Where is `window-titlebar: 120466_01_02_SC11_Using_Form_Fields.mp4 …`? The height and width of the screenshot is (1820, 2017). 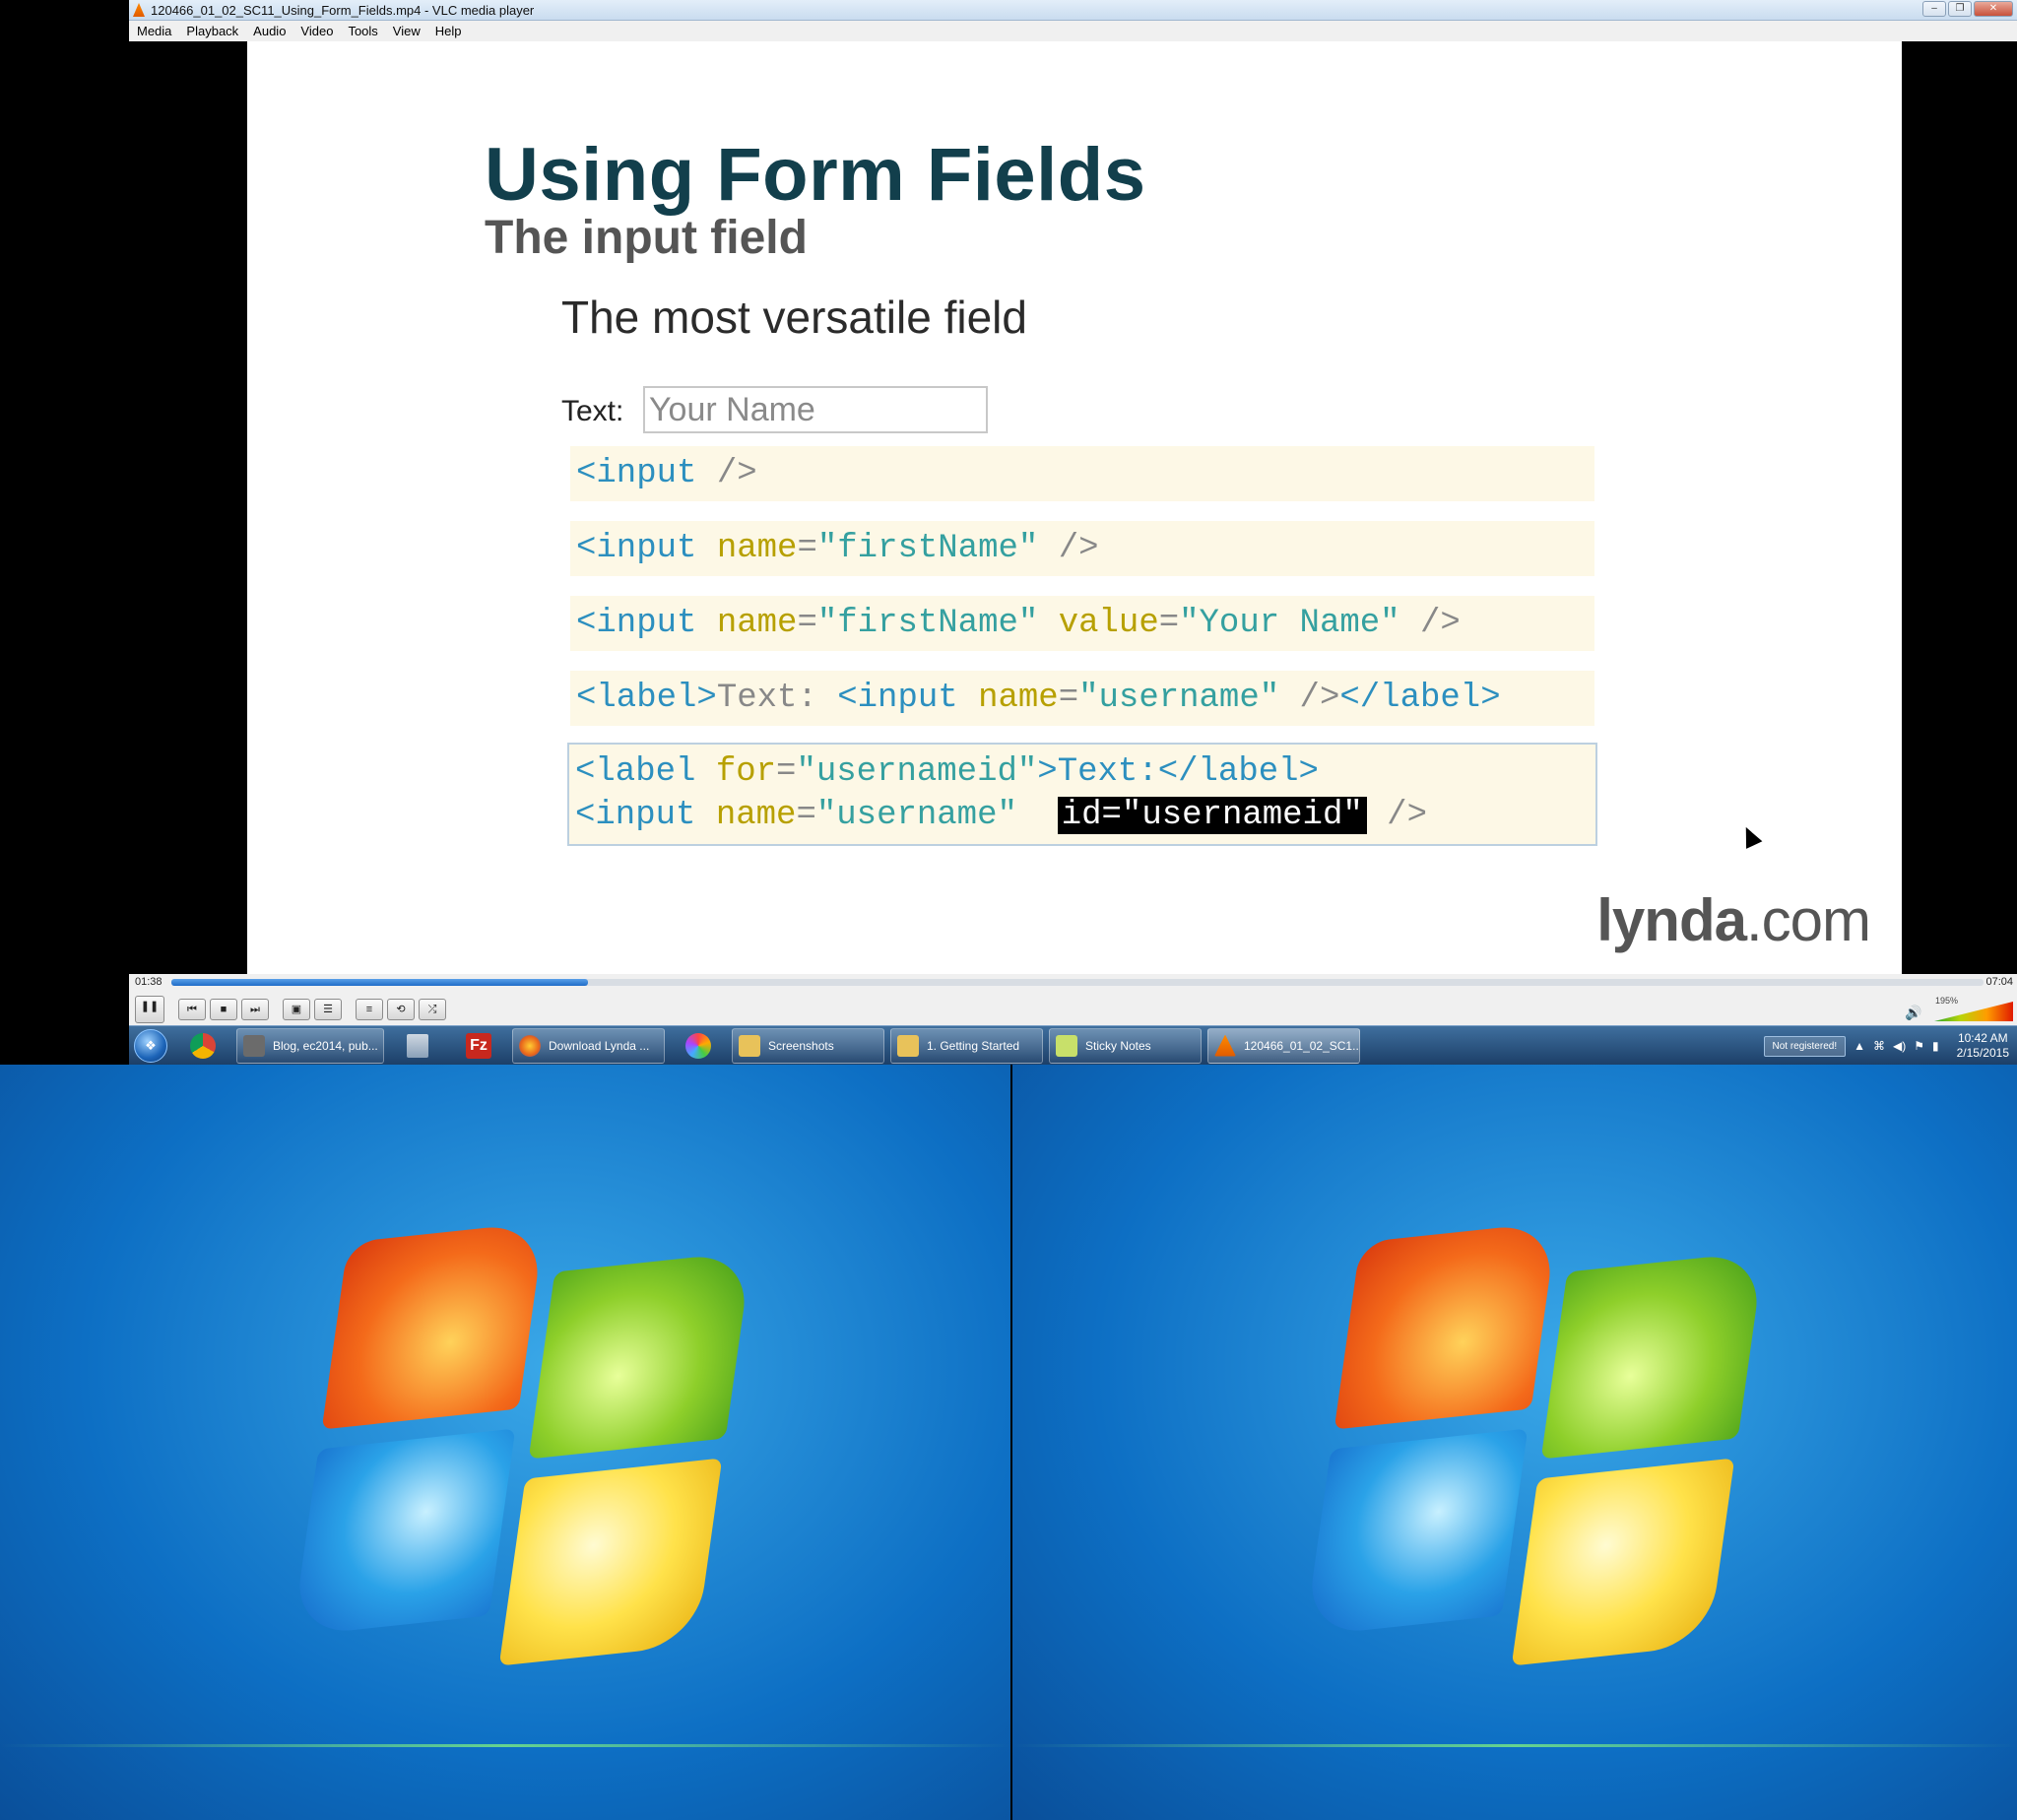 window-titlebar: 120466_01_02_SC11_Using_Form_Fields.mp4 … is located at coordinates (1073, 10).